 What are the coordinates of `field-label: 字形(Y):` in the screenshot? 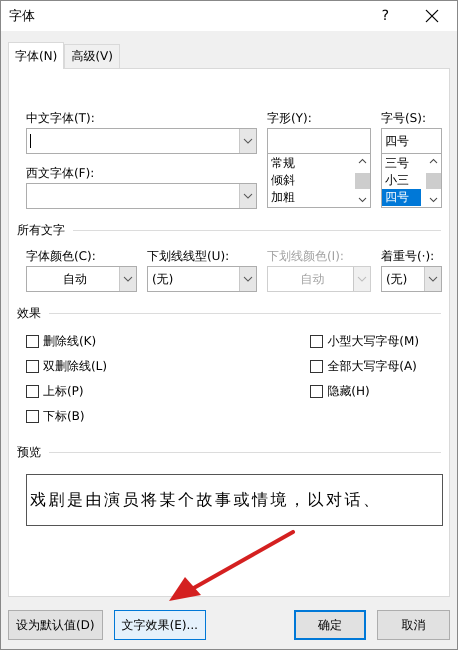 It's located at (290, 118).